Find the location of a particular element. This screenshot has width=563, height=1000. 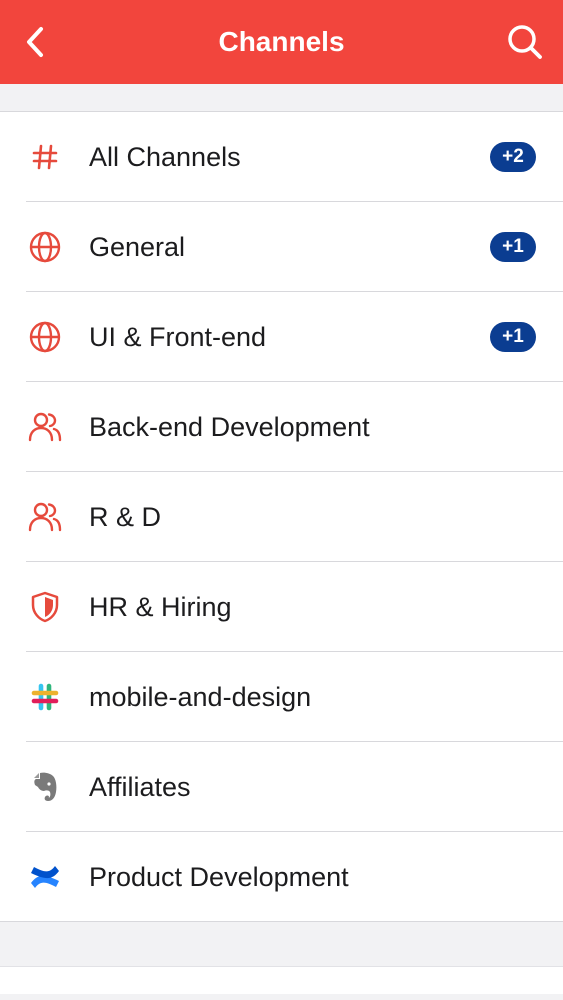

channel-item-affiliates: Affiliates is located at coordinates (281, 787).